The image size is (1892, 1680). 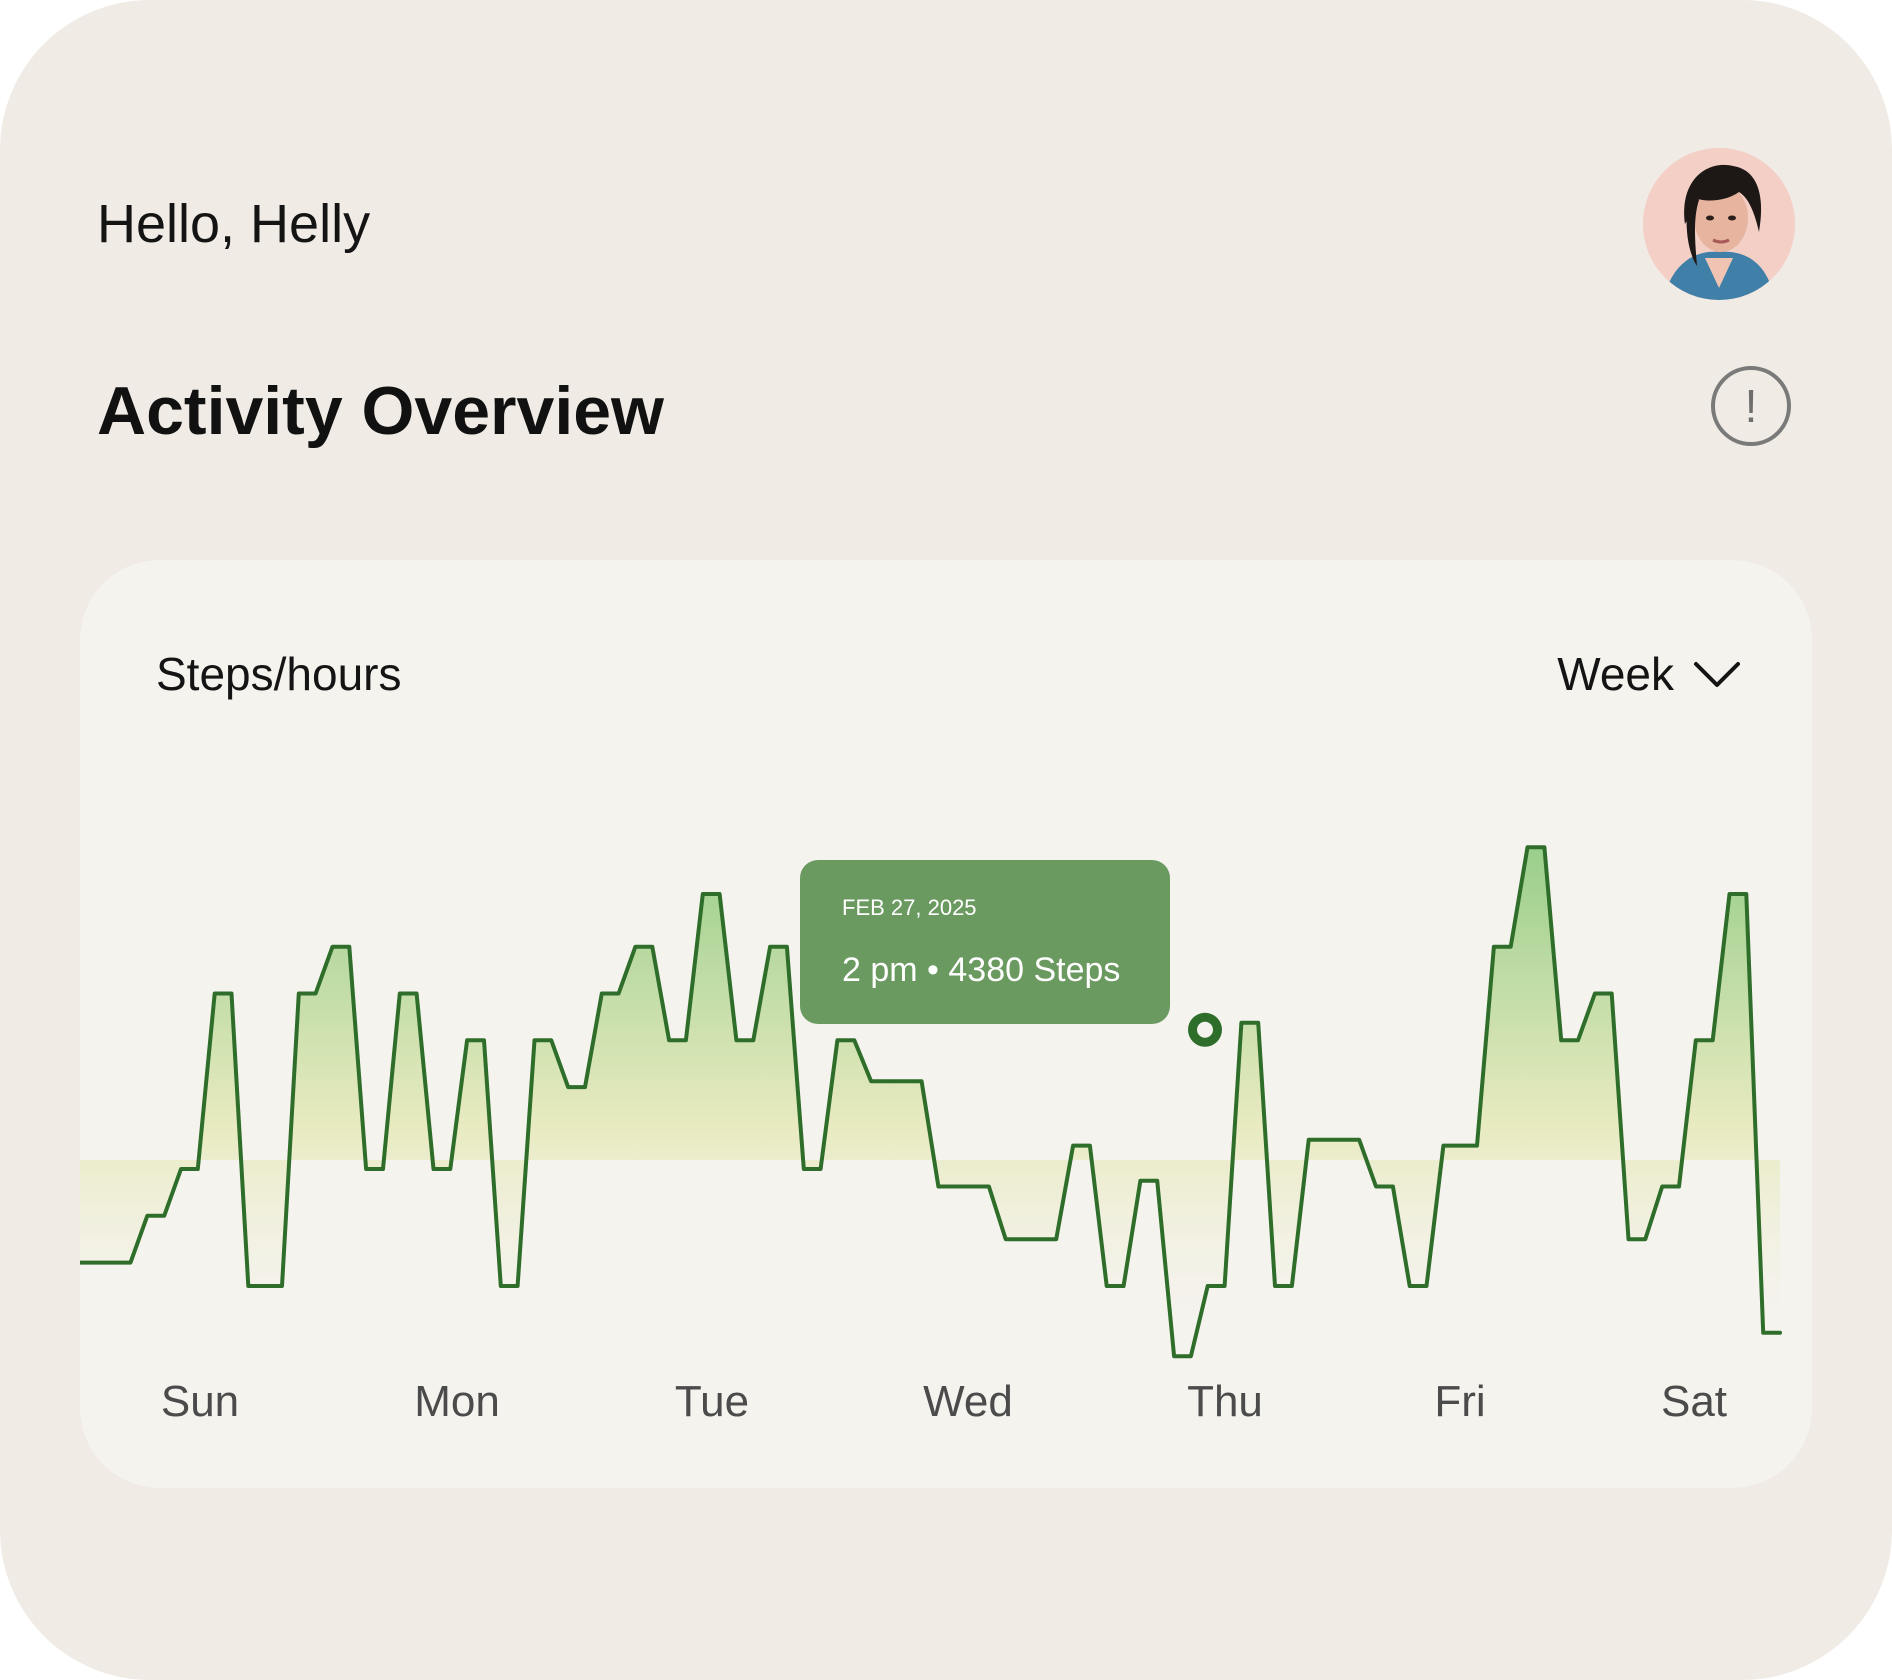 I want to click on period-dropdown: Week, so click(x=1649, y=674).